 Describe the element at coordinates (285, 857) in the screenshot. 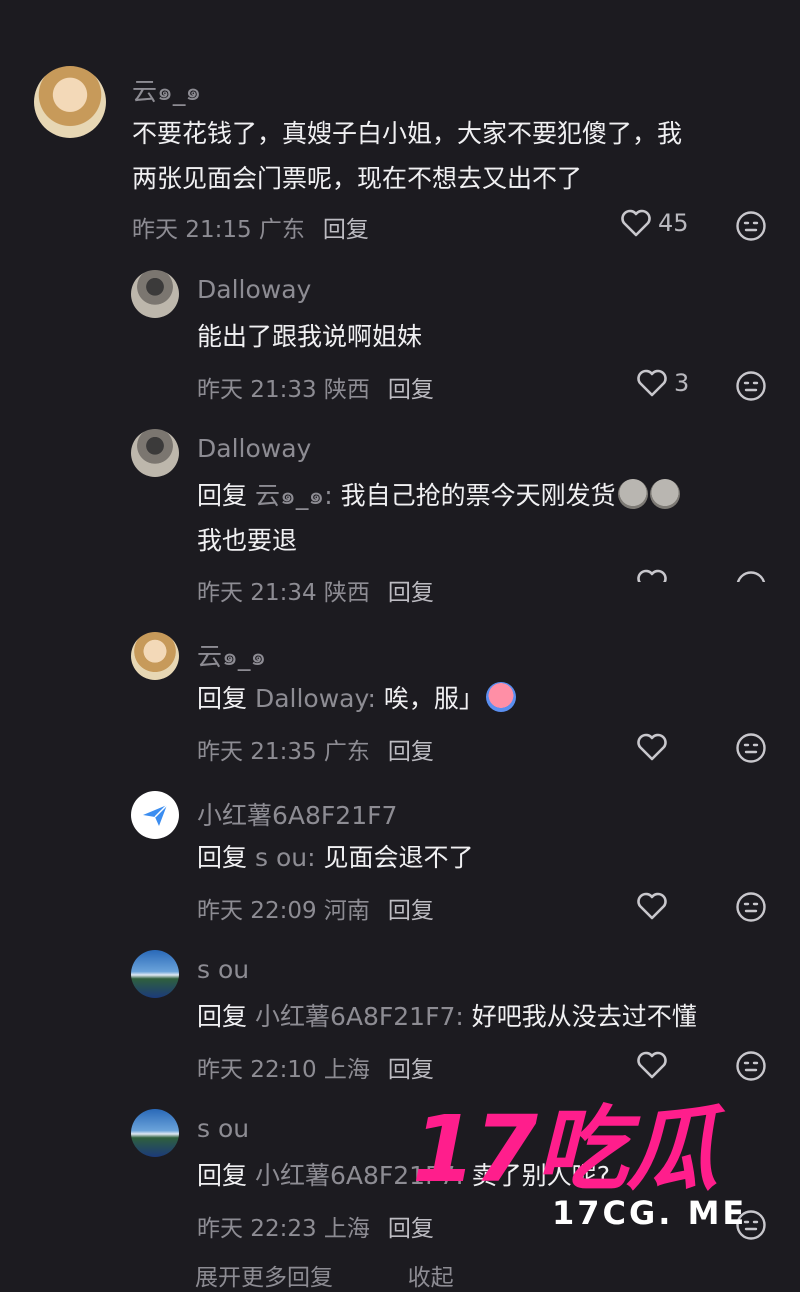

I see `reply-target: s ou:` at that location.